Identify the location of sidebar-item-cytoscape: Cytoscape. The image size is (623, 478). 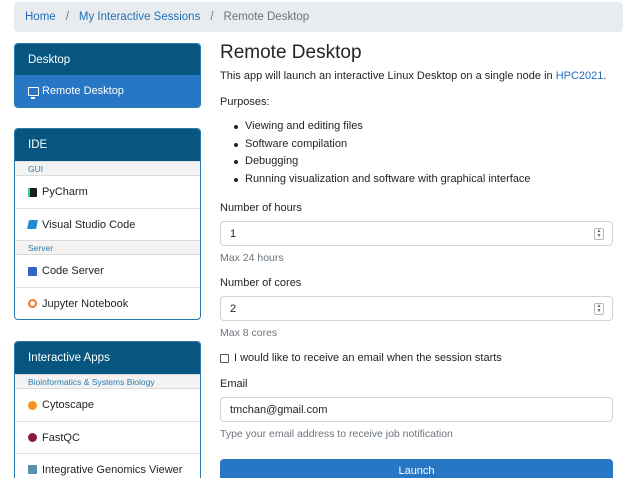
(107, 405).